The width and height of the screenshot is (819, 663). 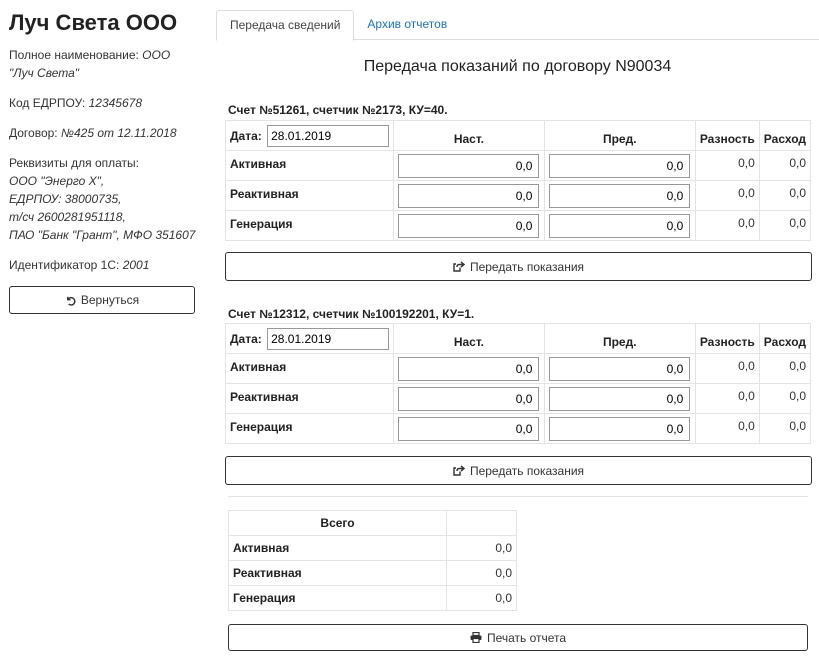 I want to click on print-report-button: Печать отчета, so click(x=518, y=637).